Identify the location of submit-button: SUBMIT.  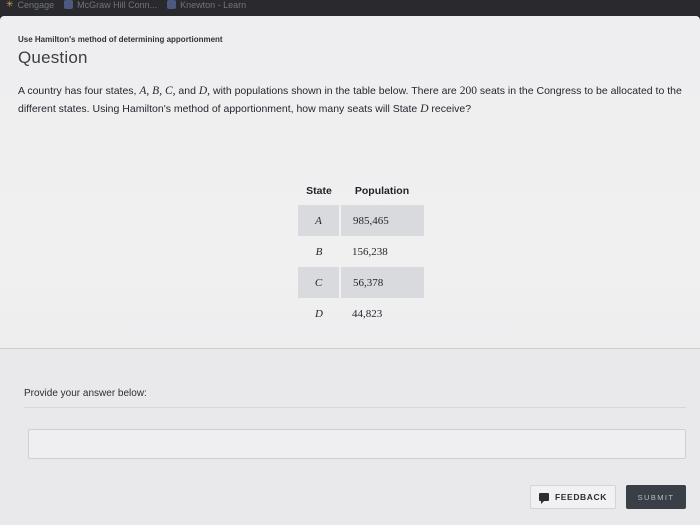
(656, 497).